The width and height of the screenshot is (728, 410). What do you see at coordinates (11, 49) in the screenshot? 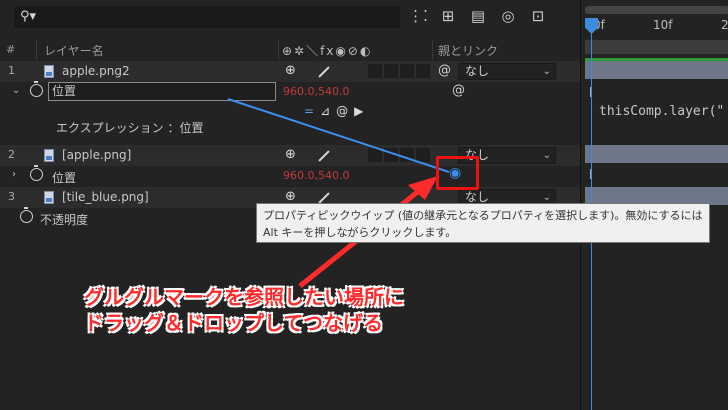
I see `header-num: #` at bounding box center [11, 49].